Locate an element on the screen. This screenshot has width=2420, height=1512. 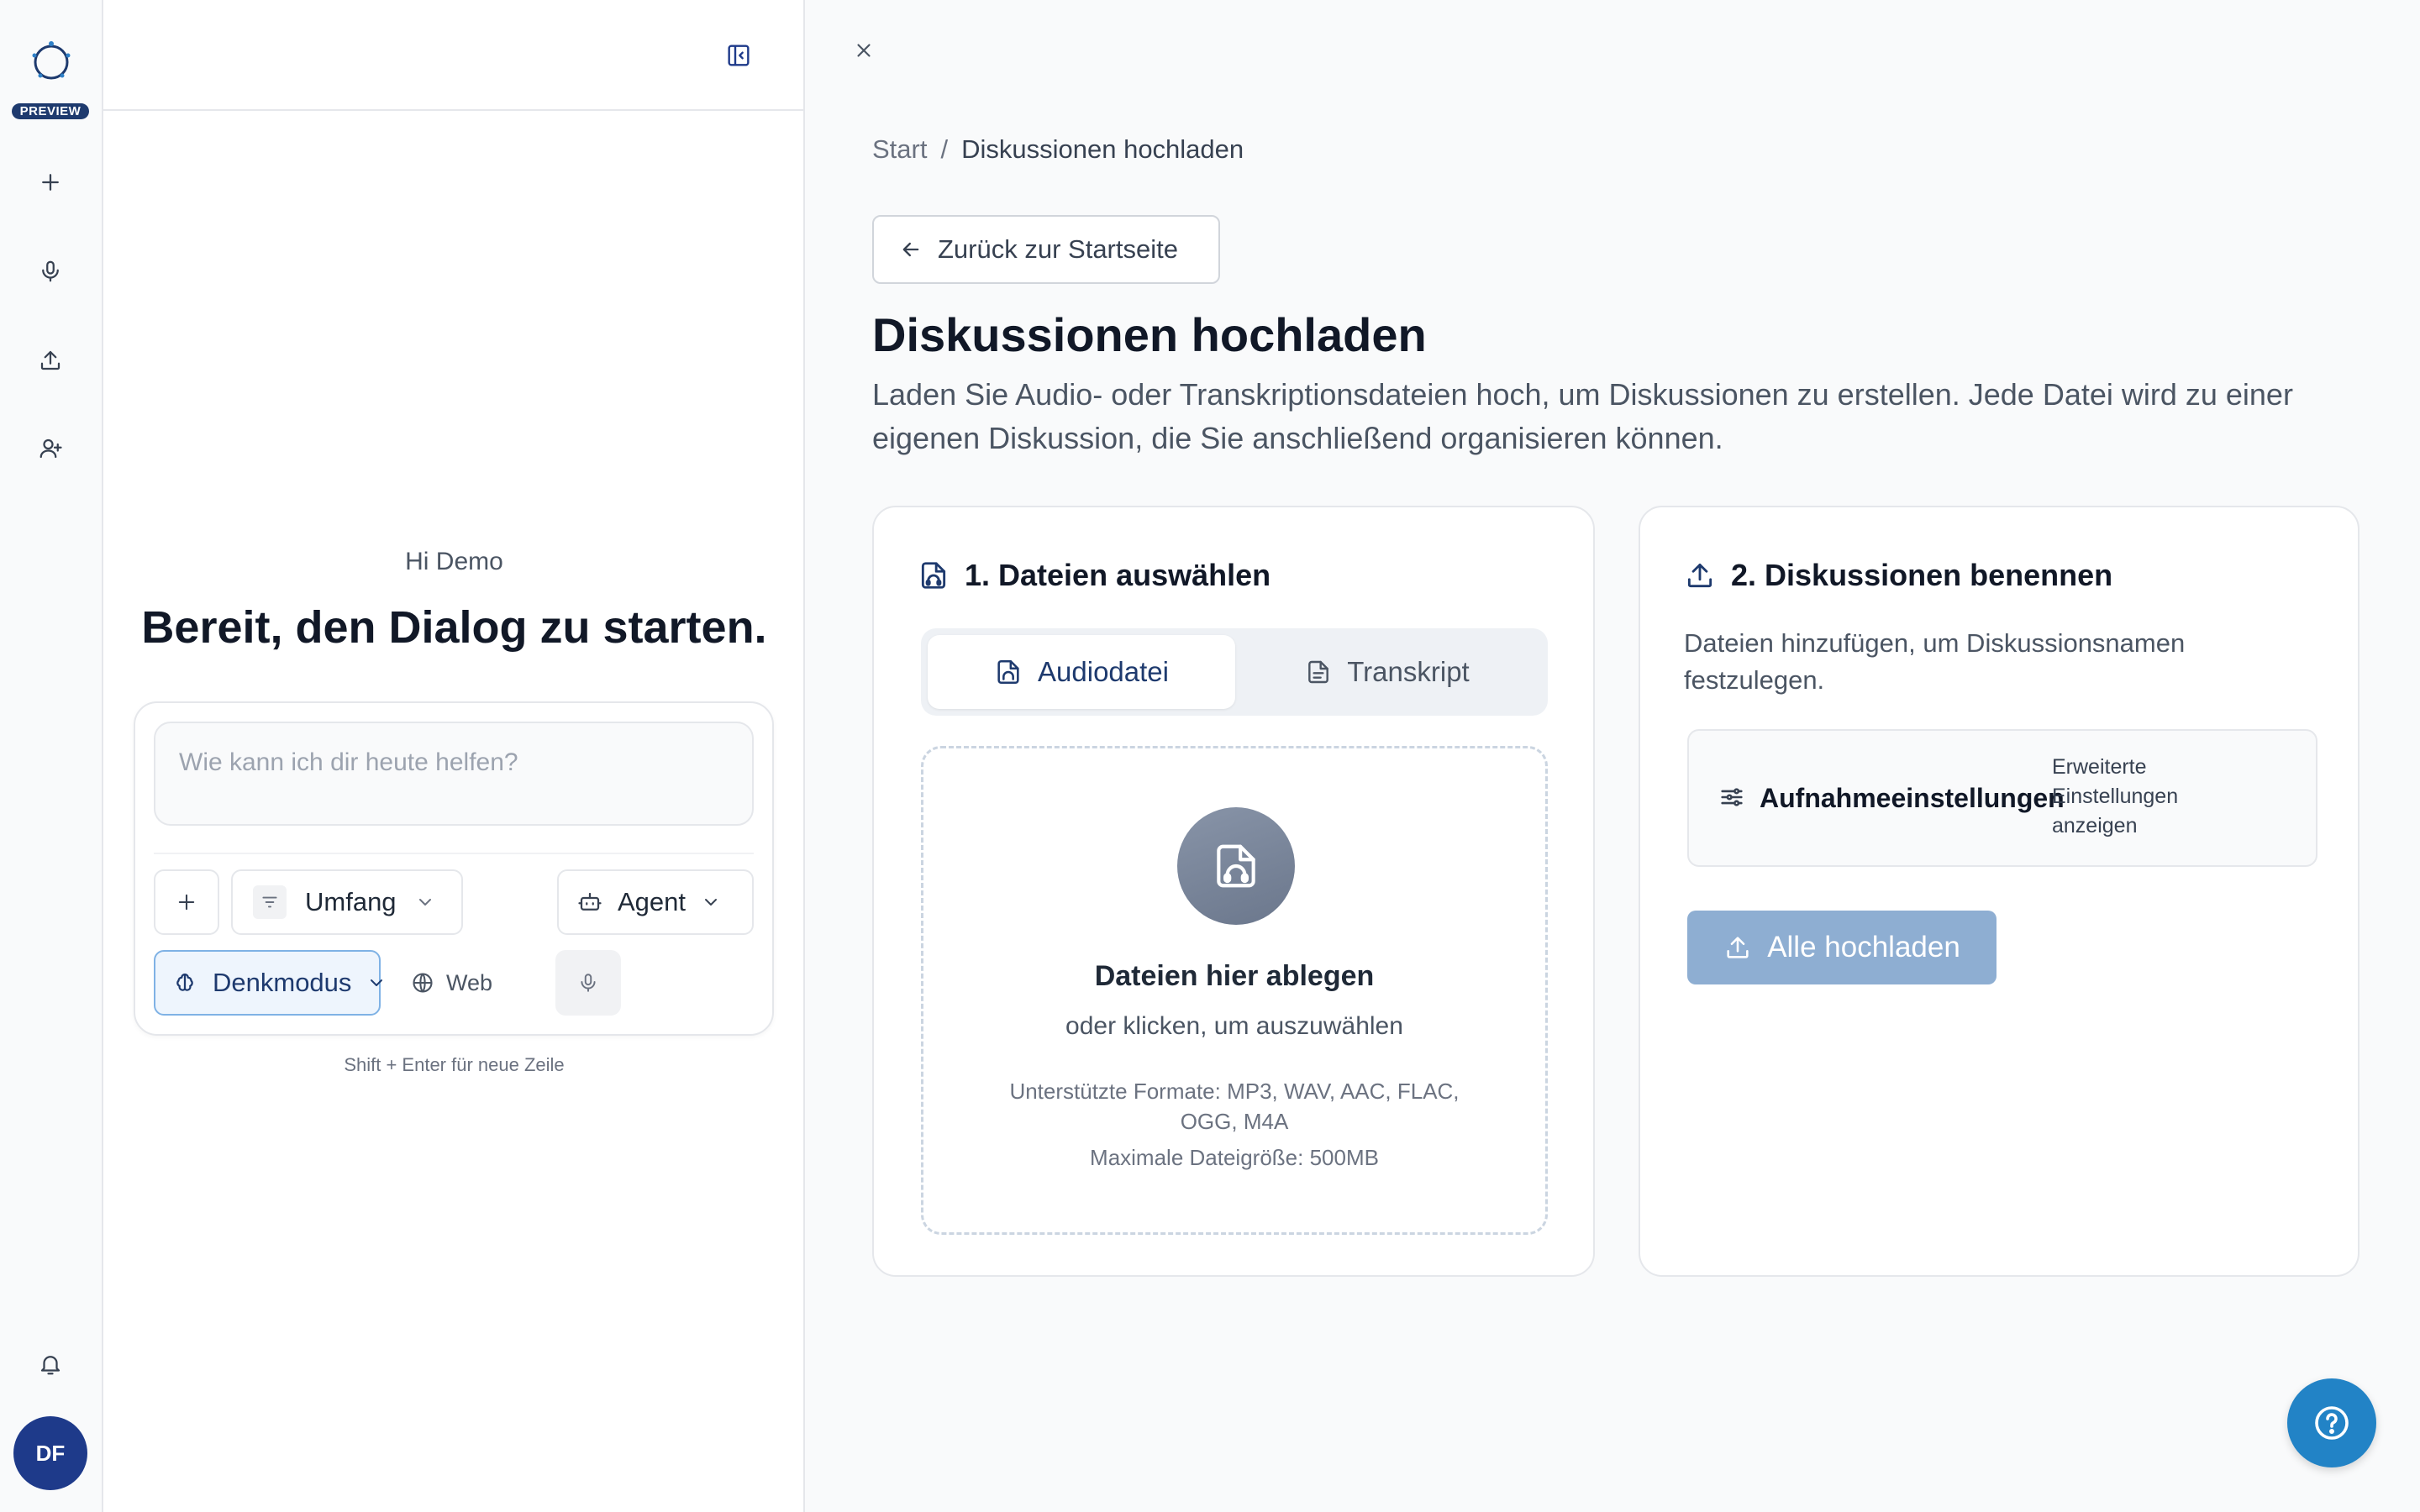
web-search-toggle: Web is located at coordinates (448, 983).